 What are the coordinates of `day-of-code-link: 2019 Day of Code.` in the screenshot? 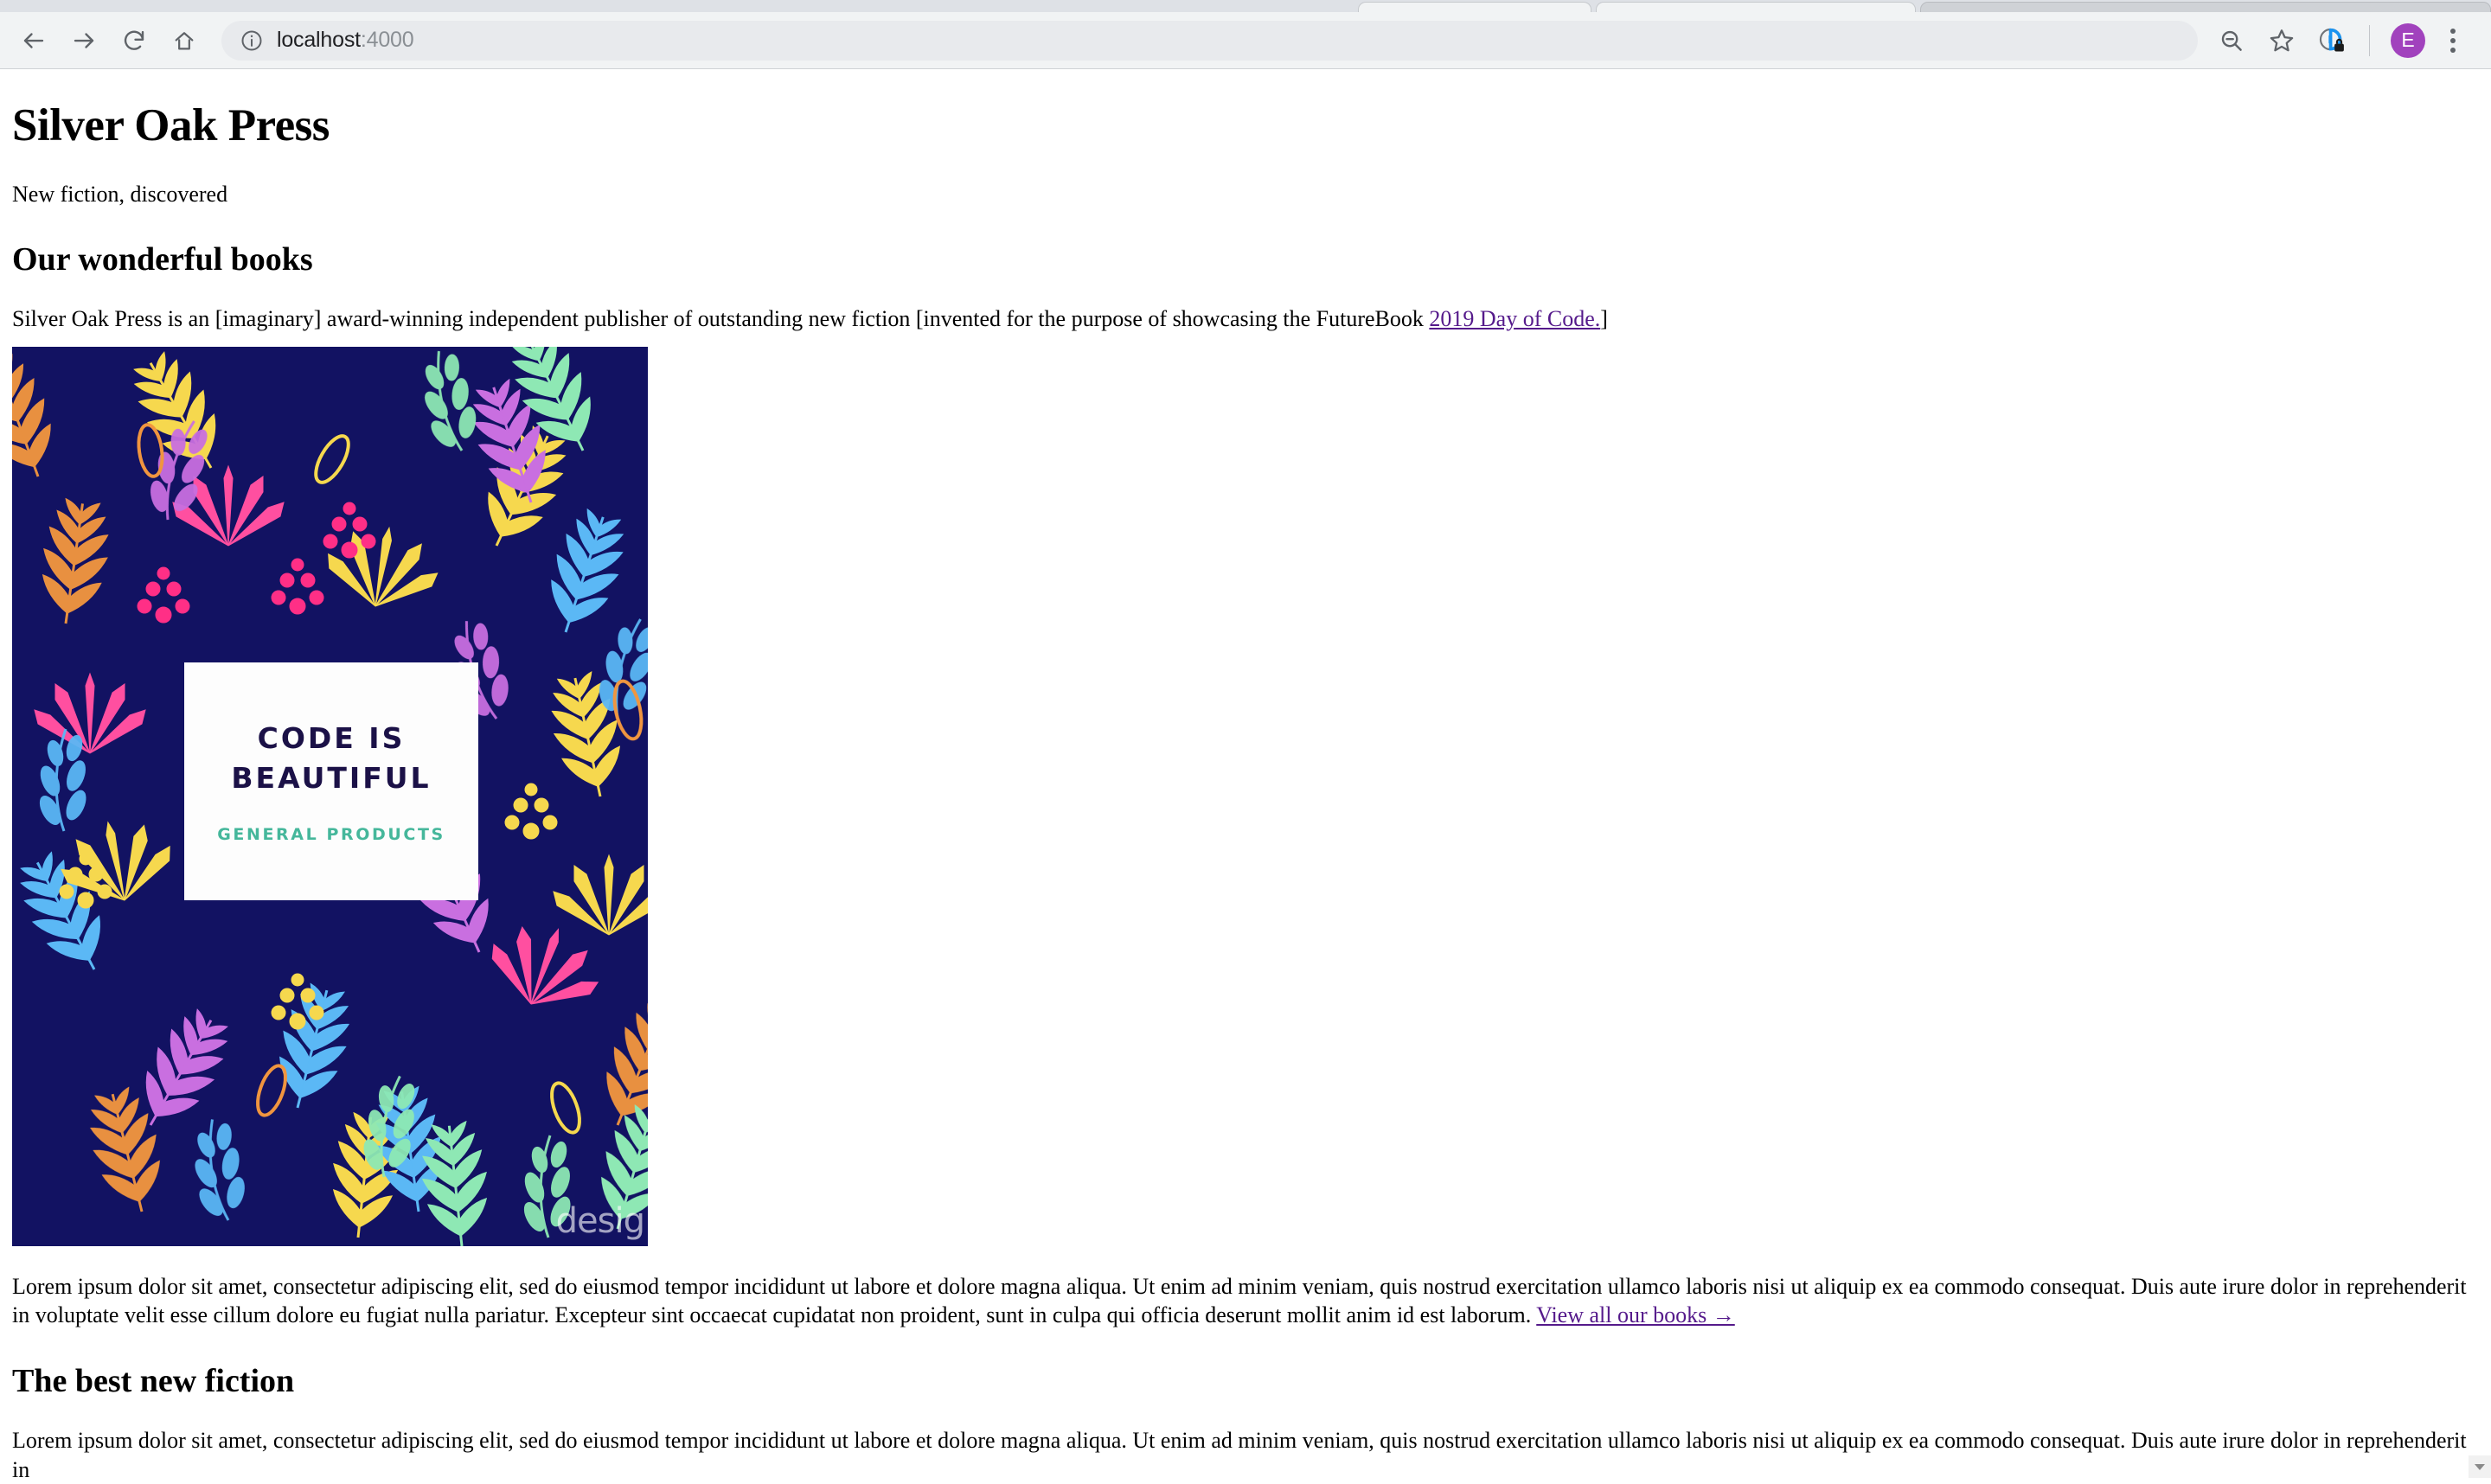 It's located at (1515, 319).